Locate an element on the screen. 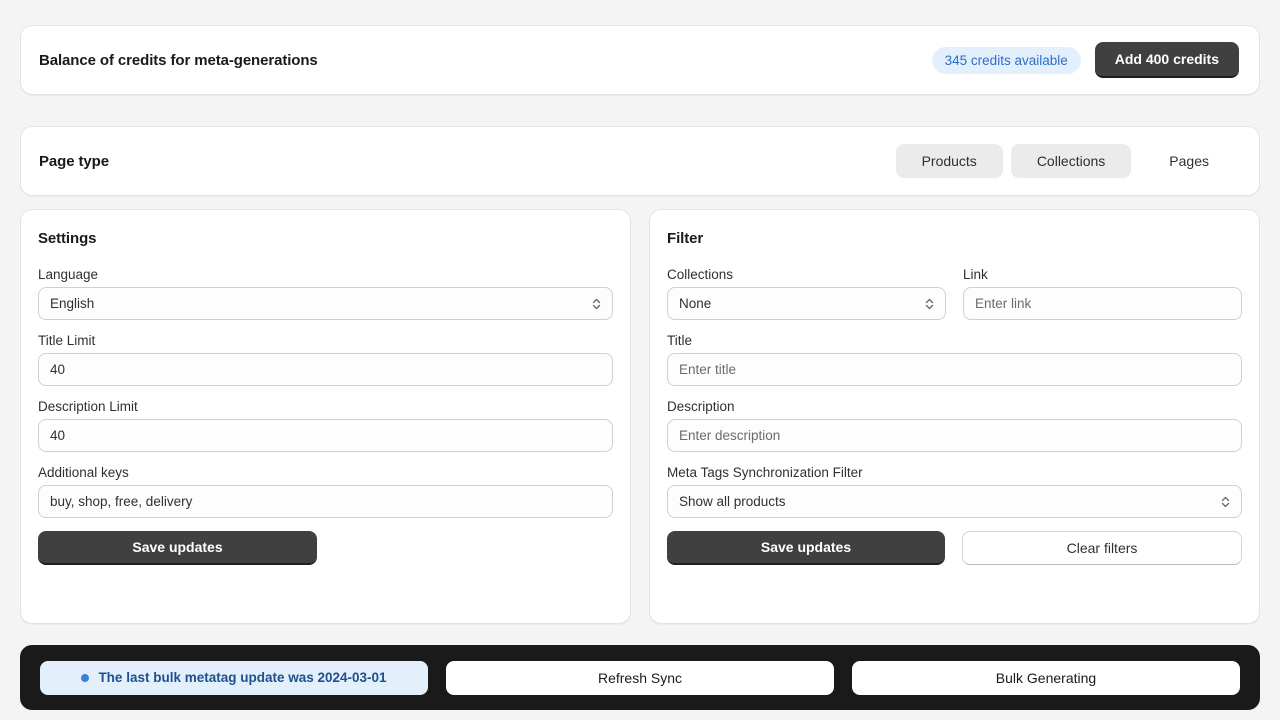 The height and width of the screenshot is (720, 1280). filter-title-field: Title is located at coordinates (954, 359).